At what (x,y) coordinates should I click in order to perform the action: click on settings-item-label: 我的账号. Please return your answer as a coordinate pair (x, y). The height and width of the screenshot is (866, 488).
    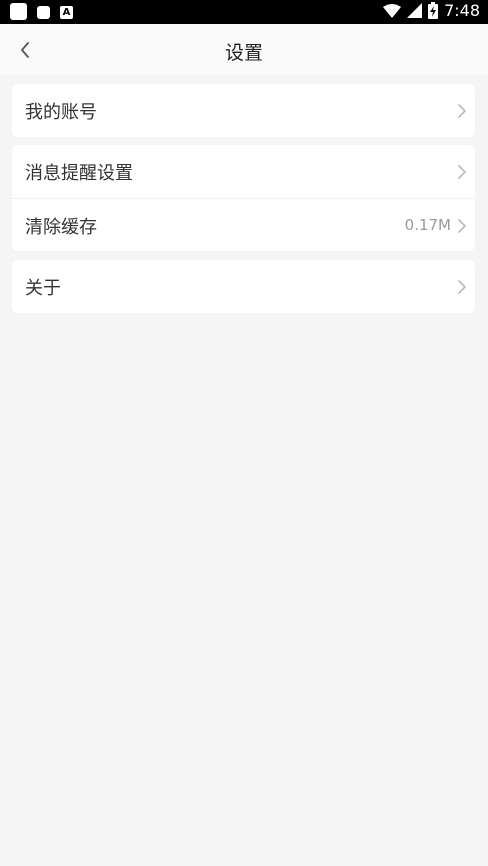
    Looking at the image, I should click on (61, 112).